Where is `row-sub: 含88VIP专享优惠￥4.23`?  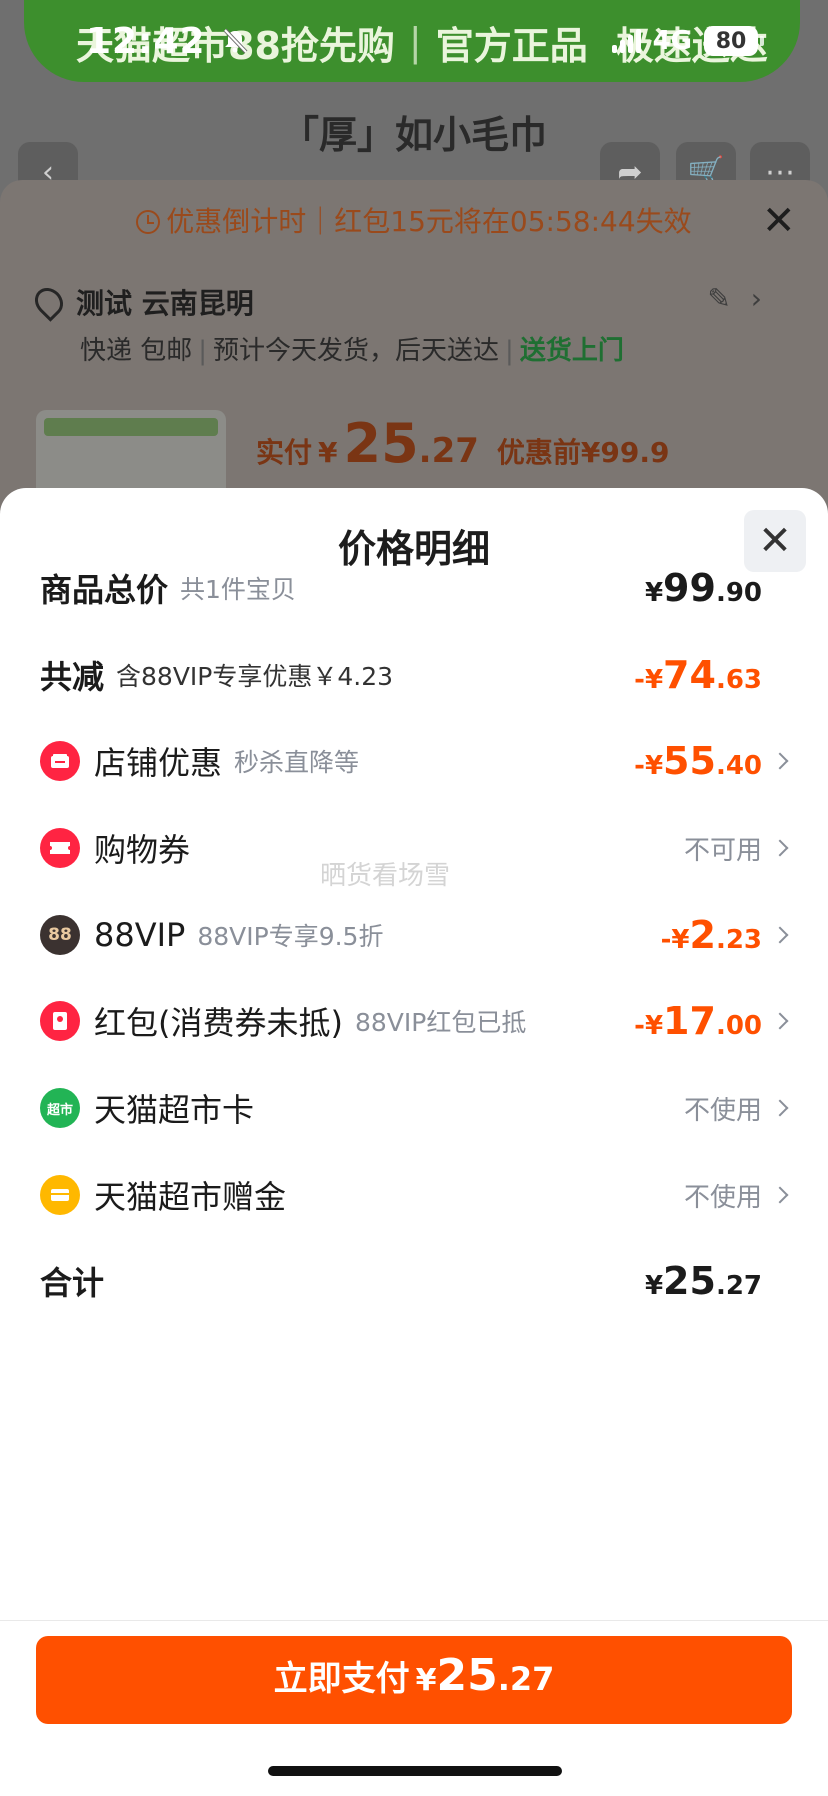
row-sub: 含88VIP专享优惠￥4.23 is located at coordinates (255, 676).